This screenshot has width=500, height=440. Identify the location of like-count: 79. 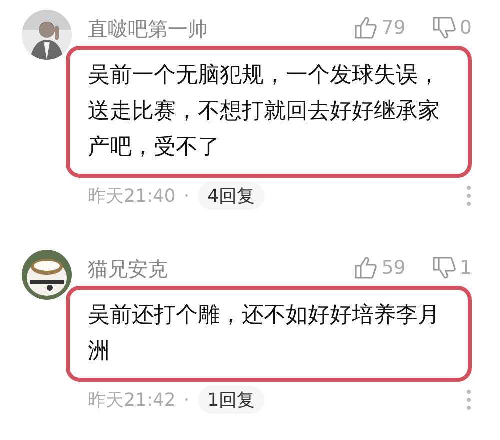
(394, 28).